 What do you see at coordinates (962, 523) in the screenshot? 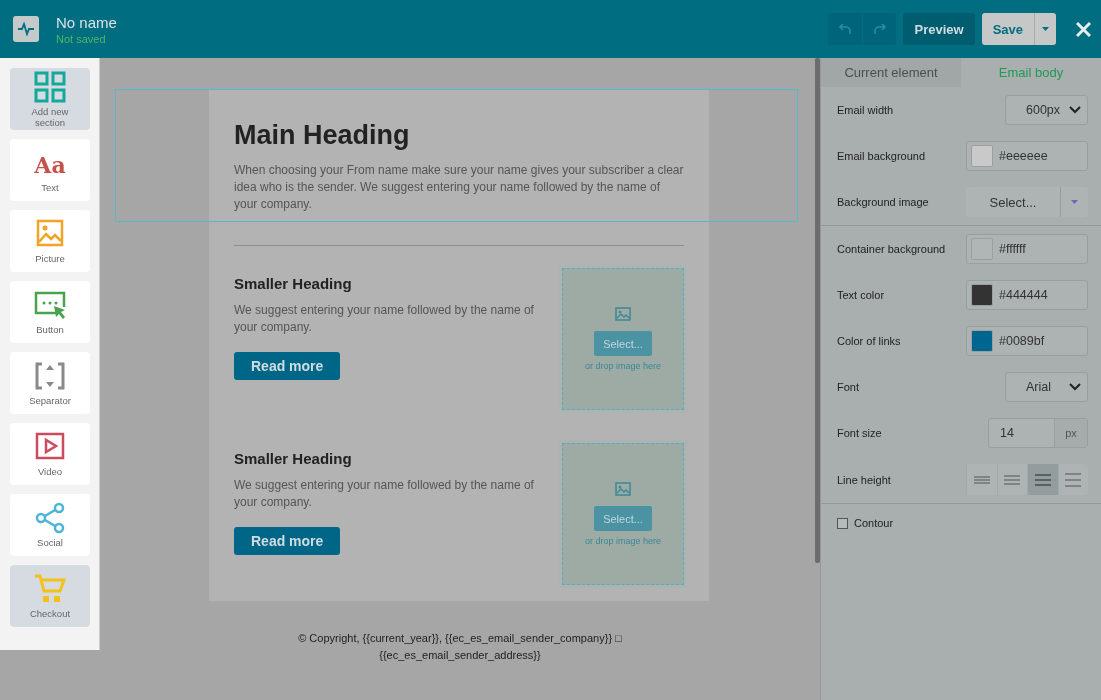
I see `contour-checkbox: Contour` at bounding box center [962, 523].